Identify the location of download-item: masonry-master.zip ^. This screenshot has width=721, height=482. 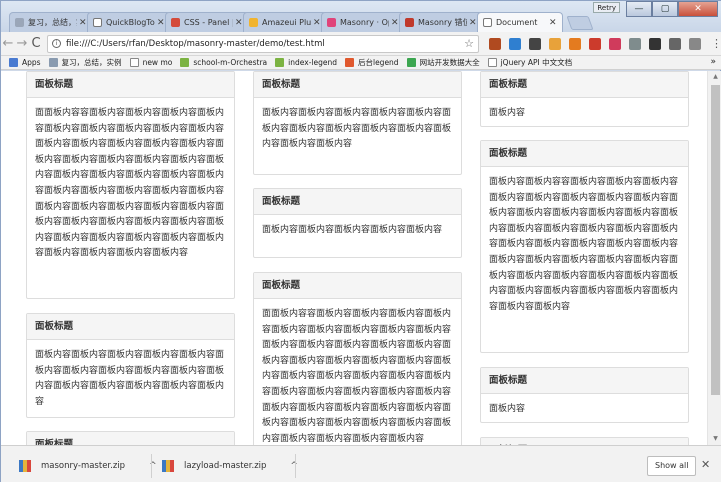
(88, 466).